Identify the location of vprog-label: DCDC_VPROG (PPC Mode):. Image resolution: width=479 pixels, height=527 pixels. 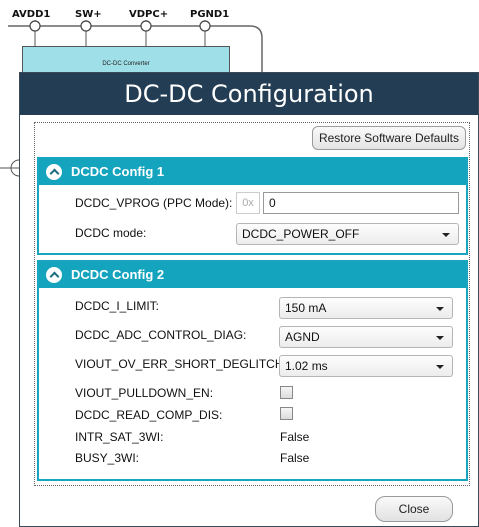
(154, 203).